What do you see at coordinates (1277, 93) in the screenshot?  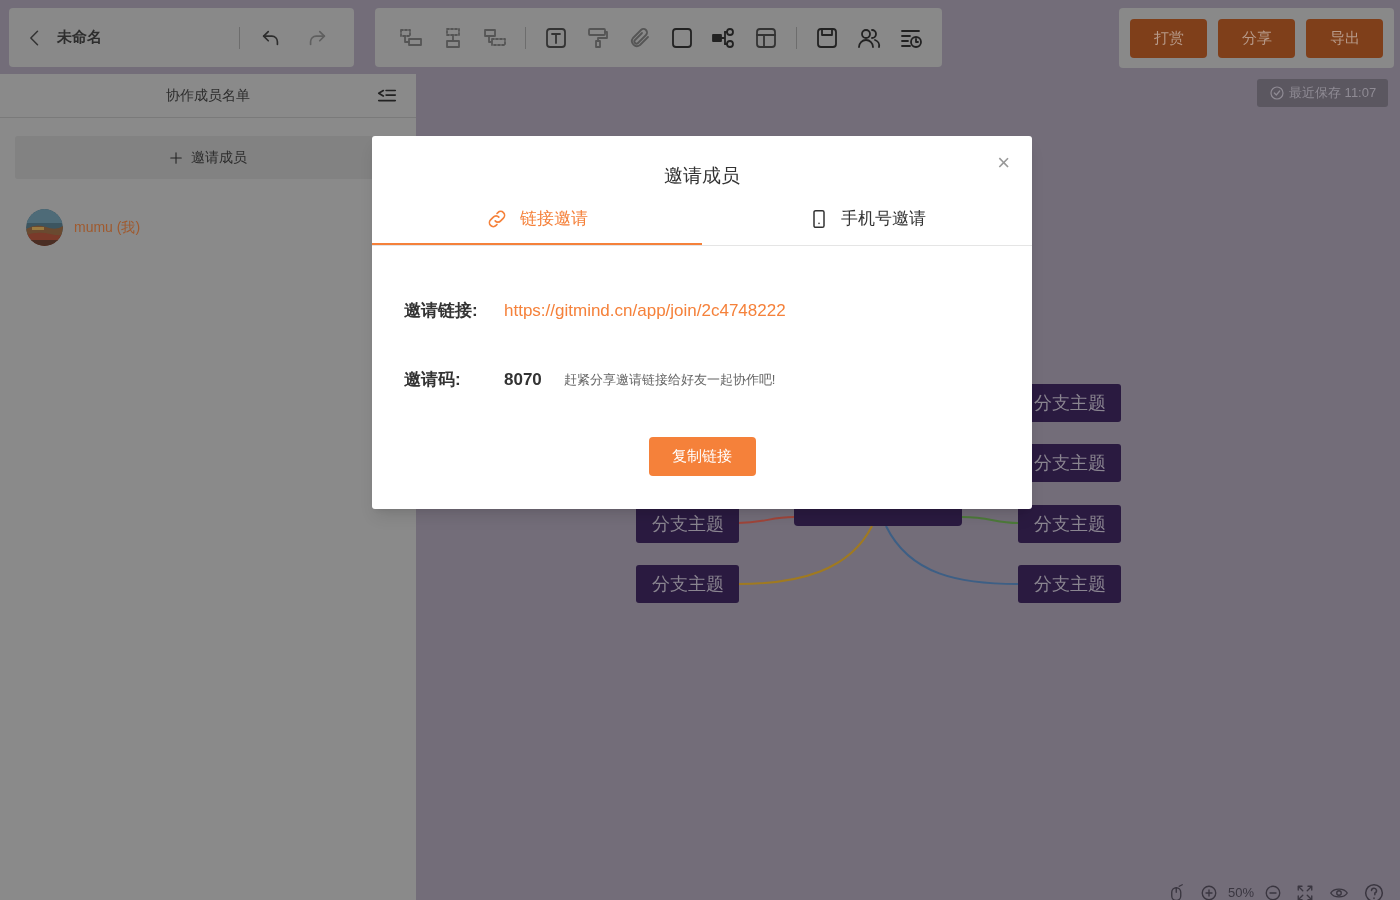 I see `check-circle-icon` at bounding box center [1277, 93].